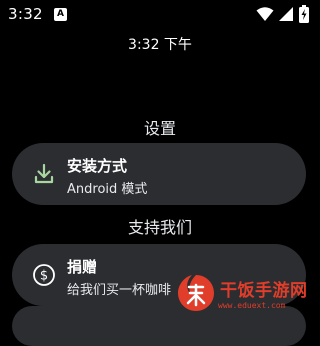 The width and height of the screenshot is (320, 346). I want to click on donate-title: 捐赠, so click(82, 267).